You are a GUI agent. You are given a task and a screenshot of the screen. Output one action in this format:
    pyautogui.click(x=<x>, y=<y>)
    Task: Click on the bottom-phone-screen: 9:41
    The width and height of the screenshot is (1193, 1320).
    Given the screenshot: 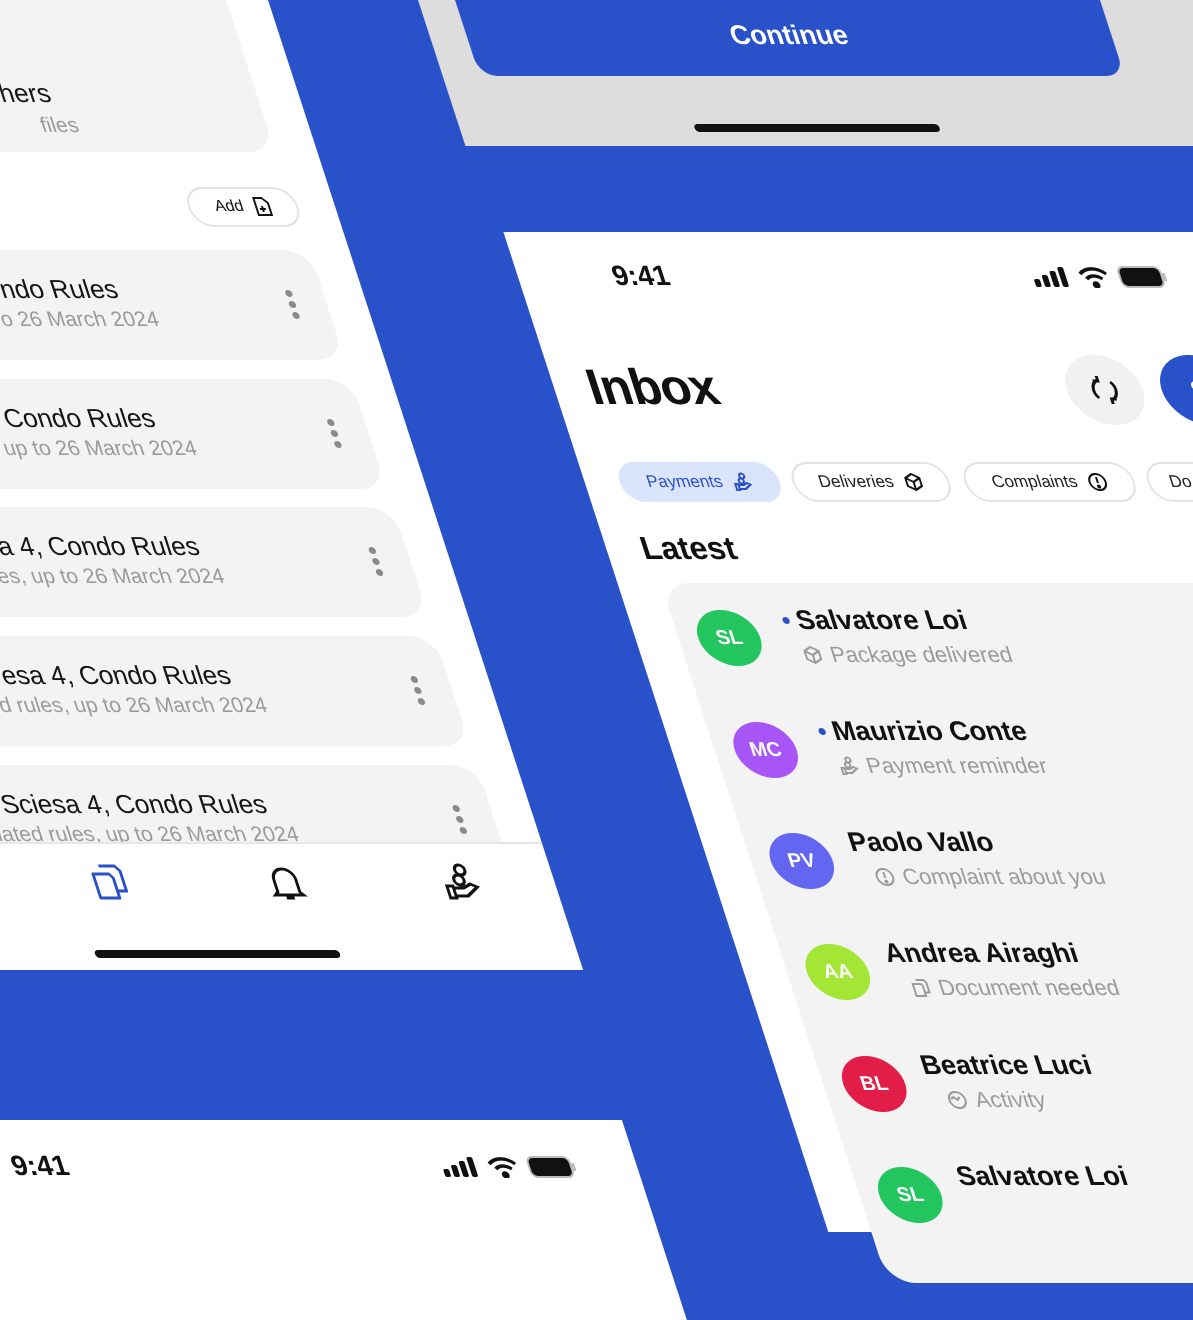 What is the action you would take?
    pyautogui.click(x=343, y=1220)
    